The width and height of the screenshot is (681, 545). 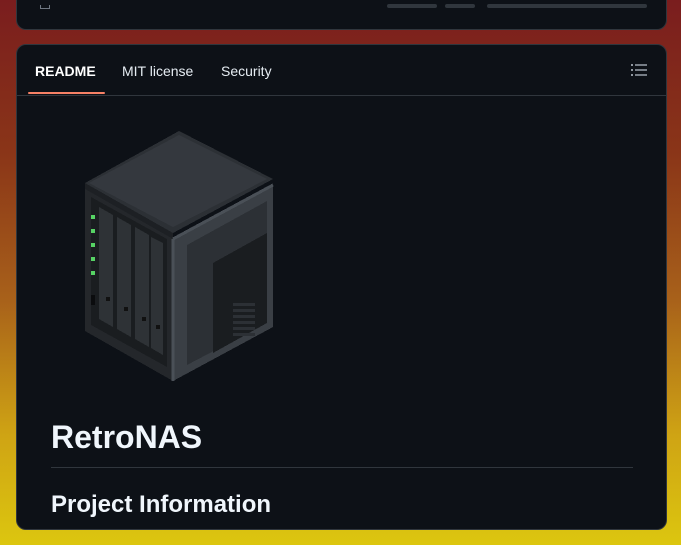 I want to click on tab-readme: README, so click(x=65, y=70).